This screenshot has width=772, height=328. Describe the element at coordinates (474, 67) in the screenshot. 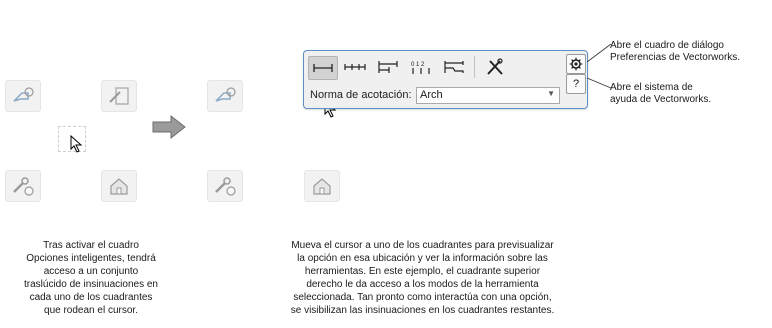

I see `toolbar-separator` at that location.